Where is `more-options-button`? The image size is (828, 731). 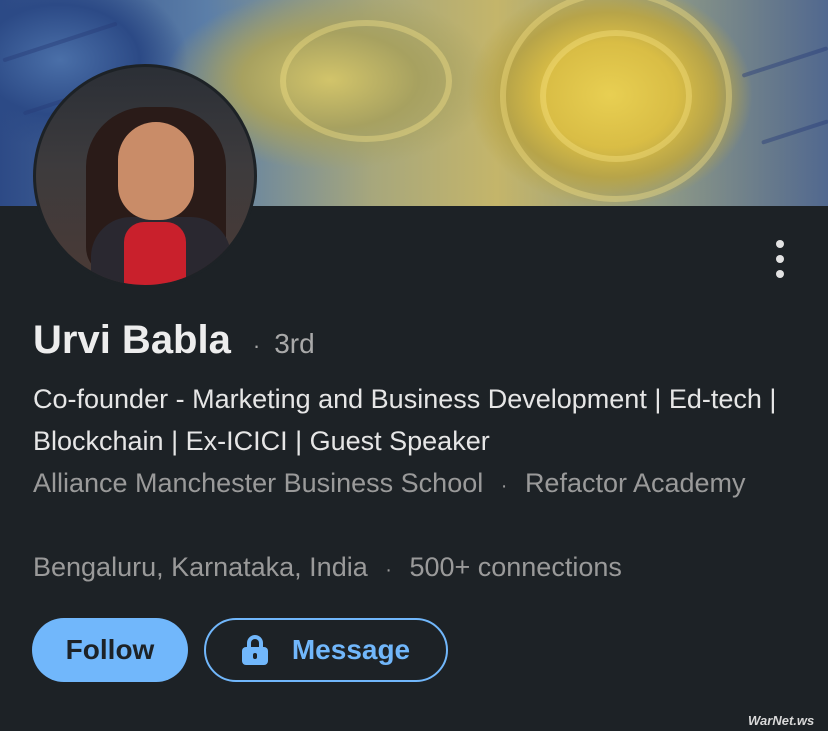 more-options-button is located at coordinates (780, 259).